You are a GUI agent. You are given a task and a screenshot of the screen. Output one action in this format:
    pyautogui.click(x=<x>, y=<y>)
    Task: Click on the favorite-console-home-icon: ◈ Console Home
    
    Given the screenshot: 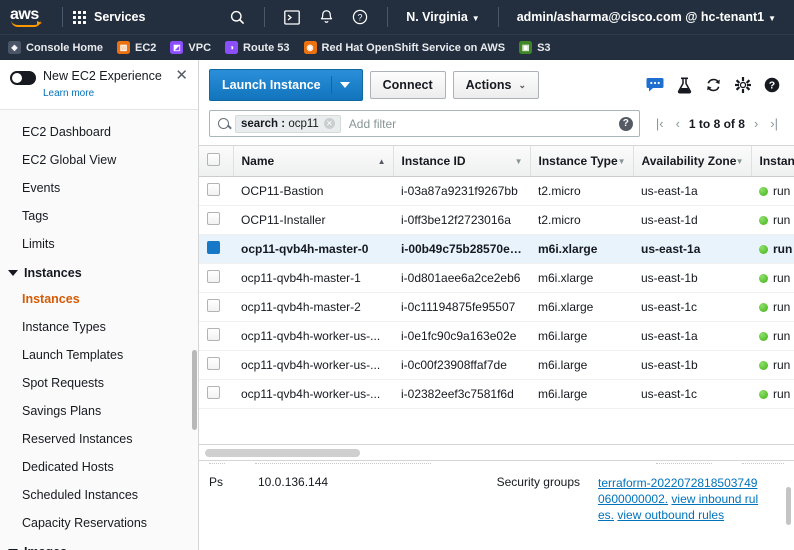 What is the action you would take?
    pyautogui.click(x=55, y=47)
    